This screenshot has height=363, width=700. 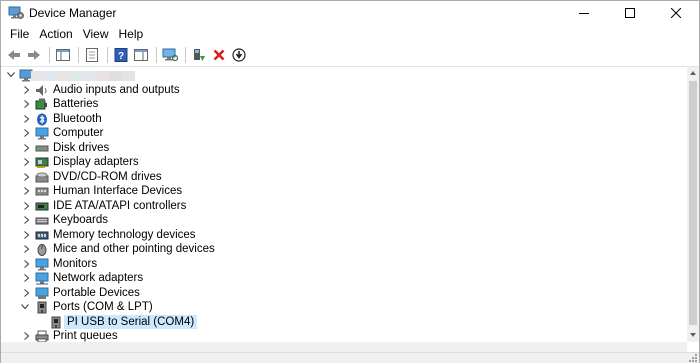 I want to click on tree-item-computer: Computer, so click(x=344, y=133).